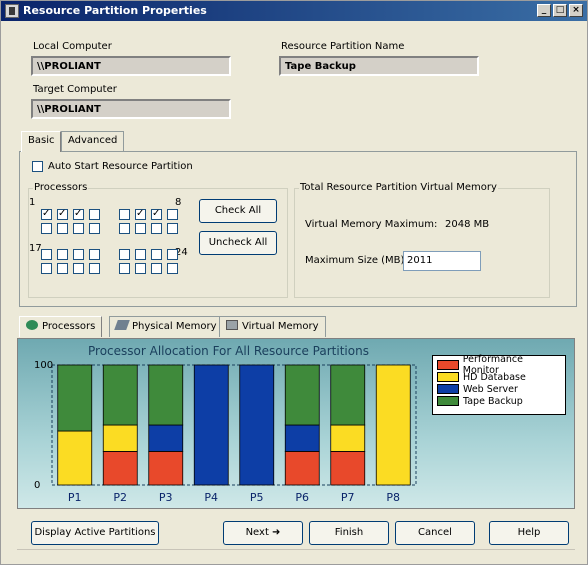  I want to click on local-computer-field: \\PROLIANT, so click(131, 66).